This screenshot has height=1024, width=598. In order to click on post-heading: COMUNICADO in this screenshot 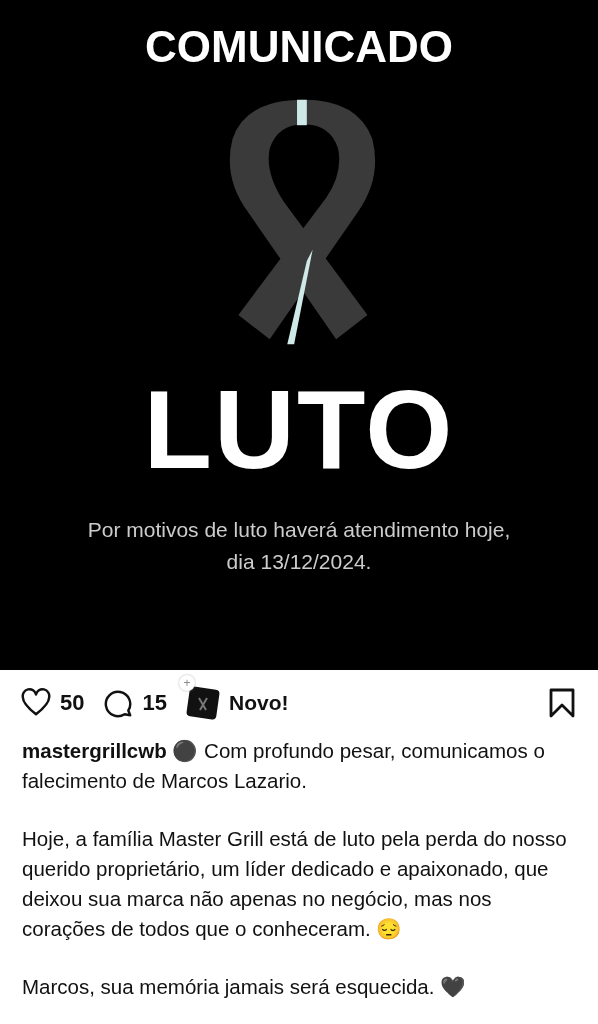, I will do `click(299, 47)`.